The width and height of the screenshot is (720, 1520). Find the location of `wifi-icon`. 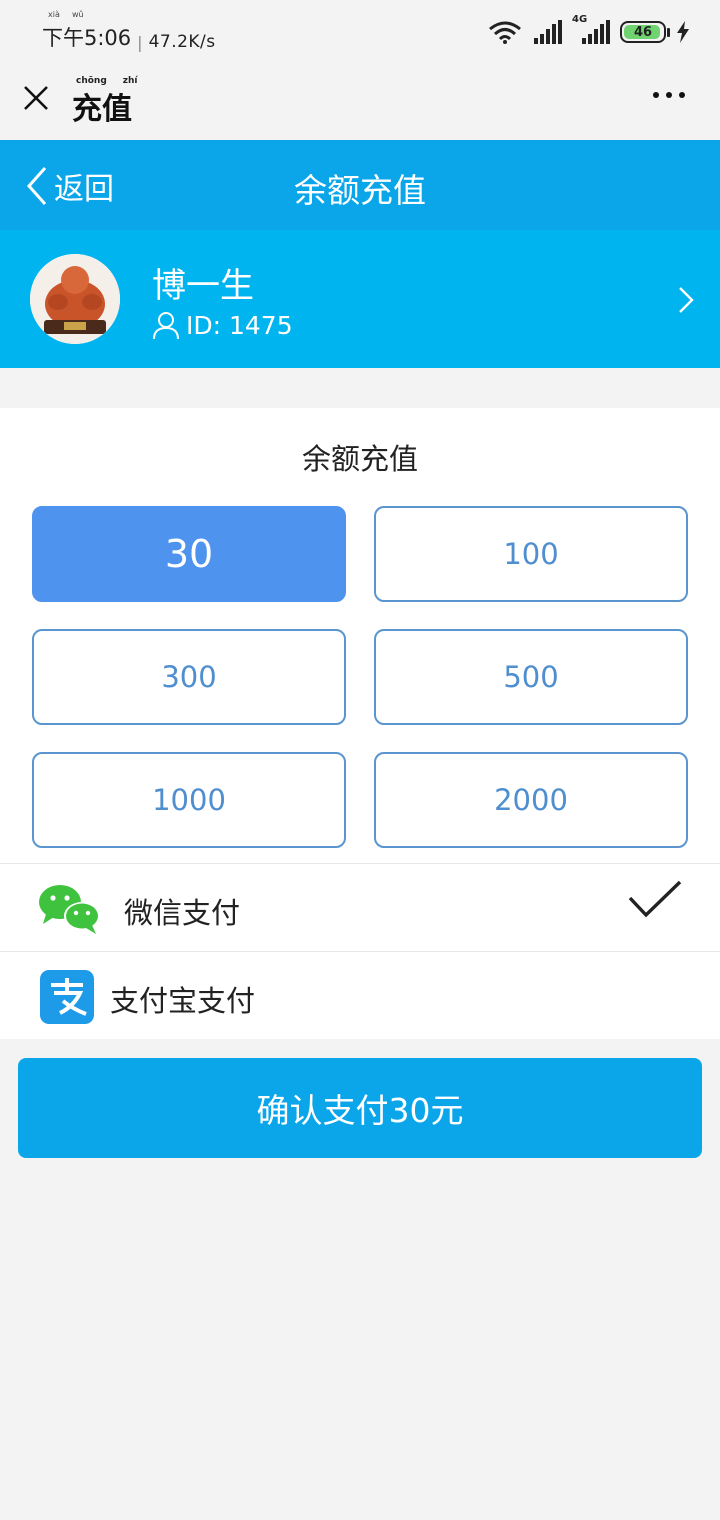

wifi-icon is located at coordinates (505, 32).